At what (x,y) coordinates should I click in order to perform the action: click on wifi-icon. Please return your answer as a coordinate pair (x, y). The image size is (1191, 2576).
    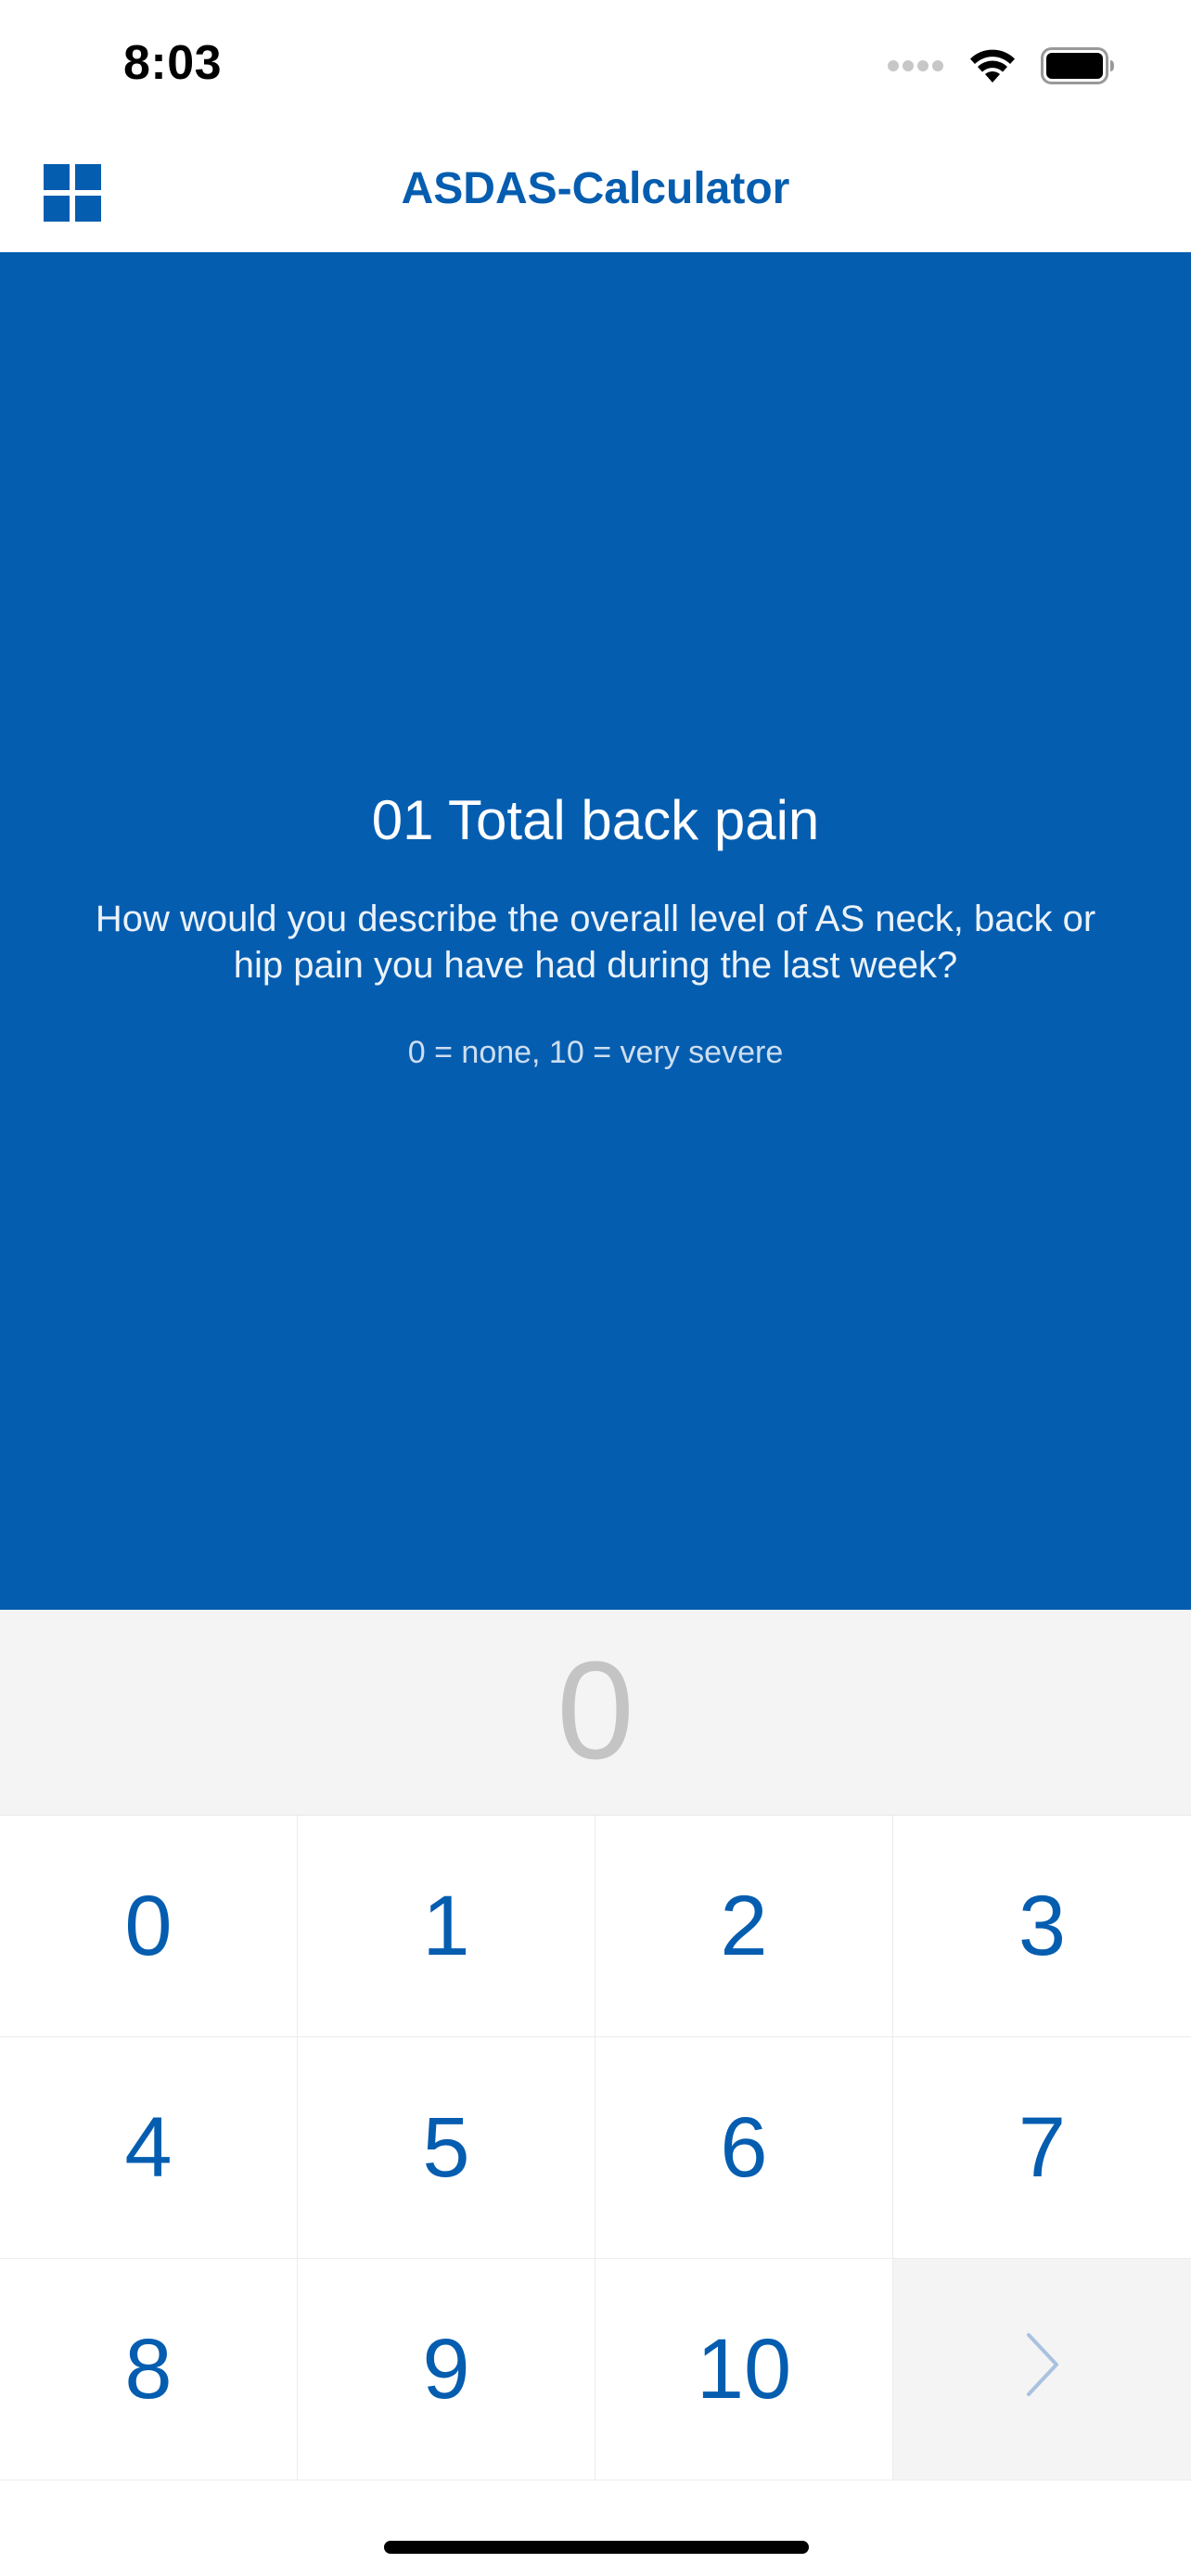
    Looking at the image, I should click on (992, 68).